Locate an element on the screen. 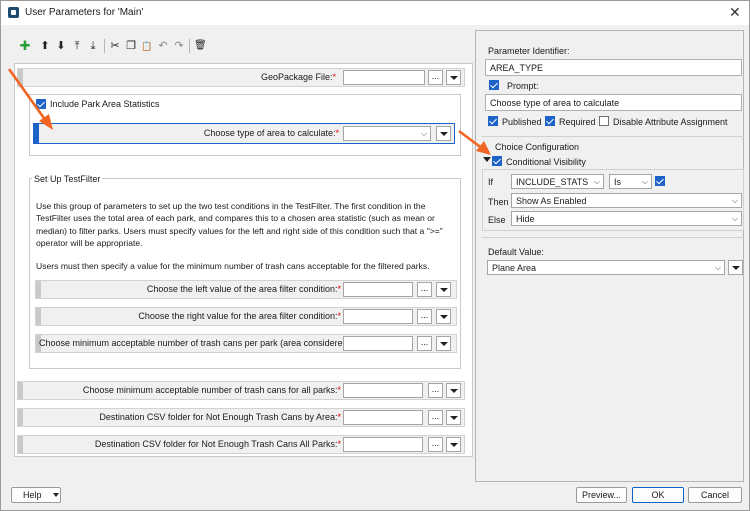 The width and height of the screenshot is (750, 511). annotation-arrow-right is located at coordinates (474, 142).